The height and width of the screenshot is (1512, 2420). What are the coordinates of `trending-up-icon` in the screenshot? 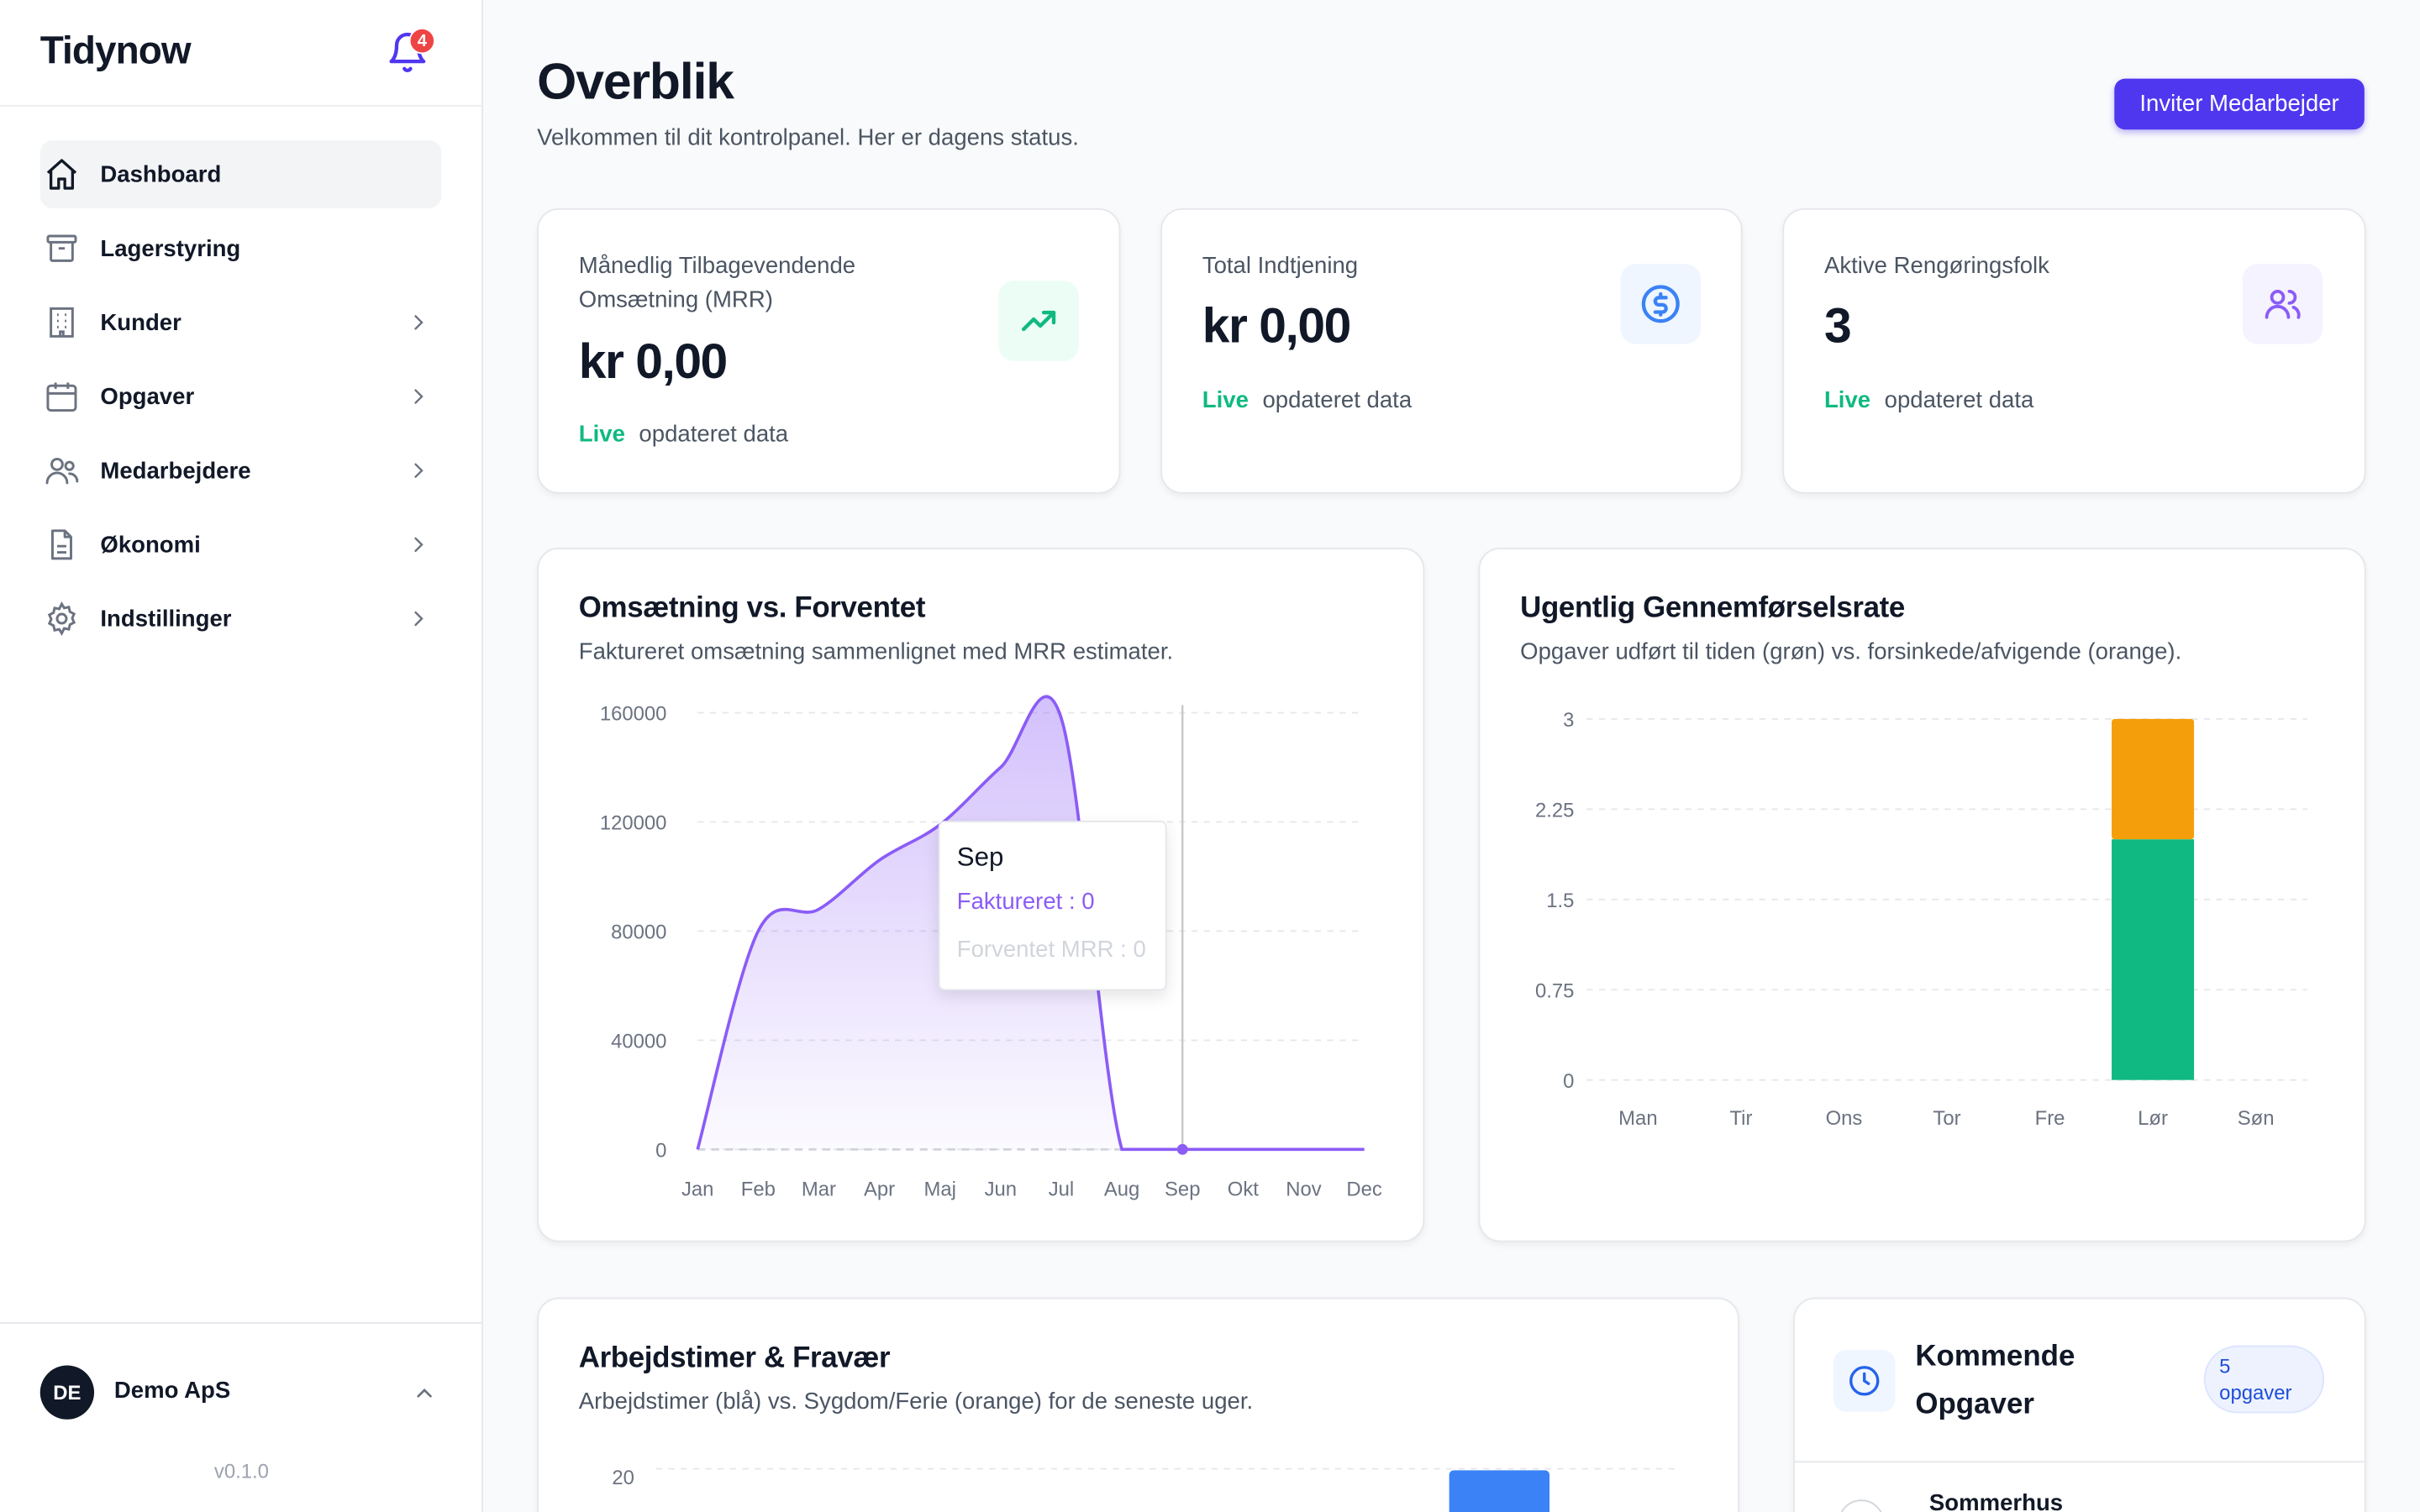 It's located at (1038, 321).